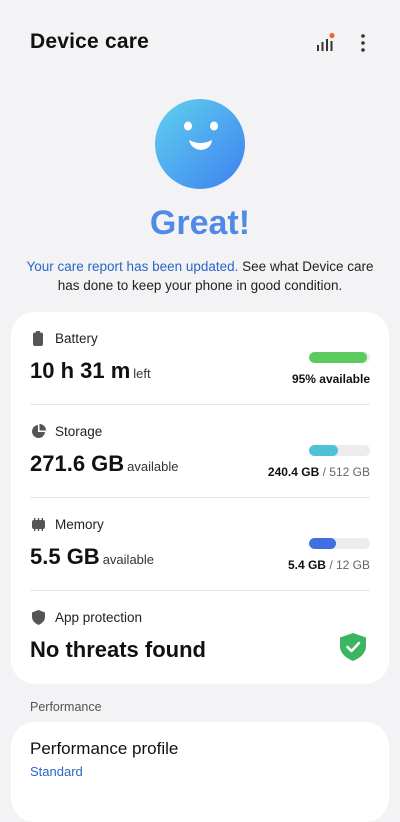 The height and width of the screenshot is (822, 400). I want to click on more-vertical-icon, so click(363, 43).